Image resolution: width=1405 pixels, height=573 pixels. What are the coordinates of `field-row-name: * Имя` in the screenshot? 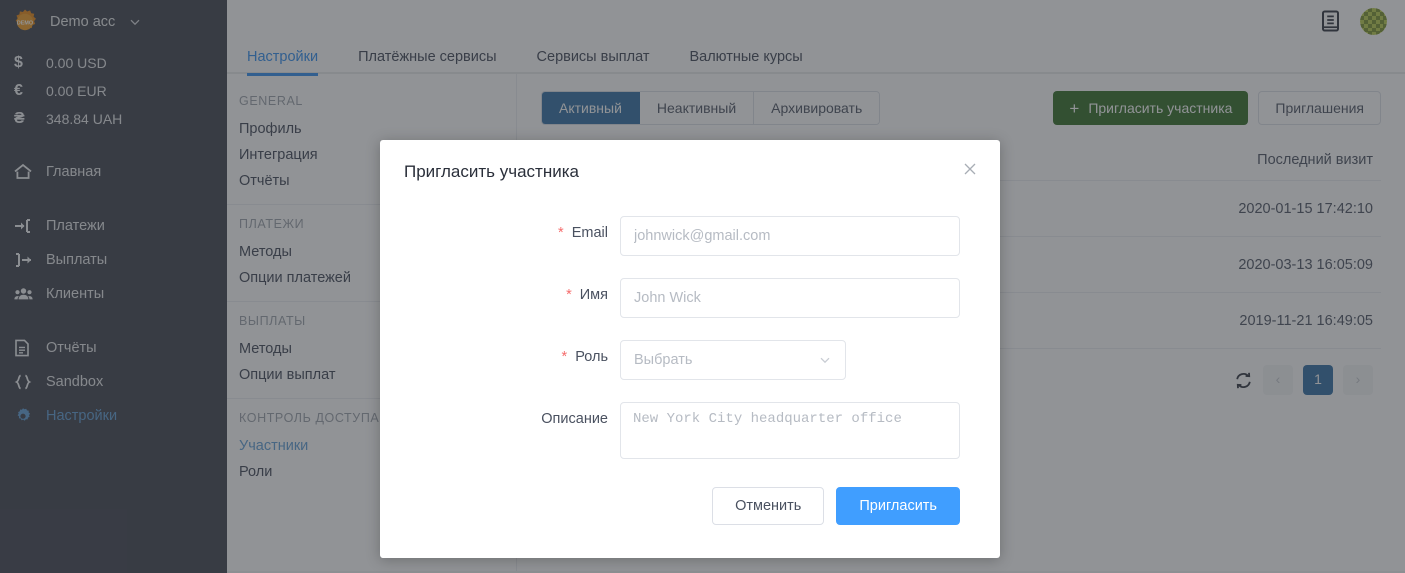 It's located at (681, 298).